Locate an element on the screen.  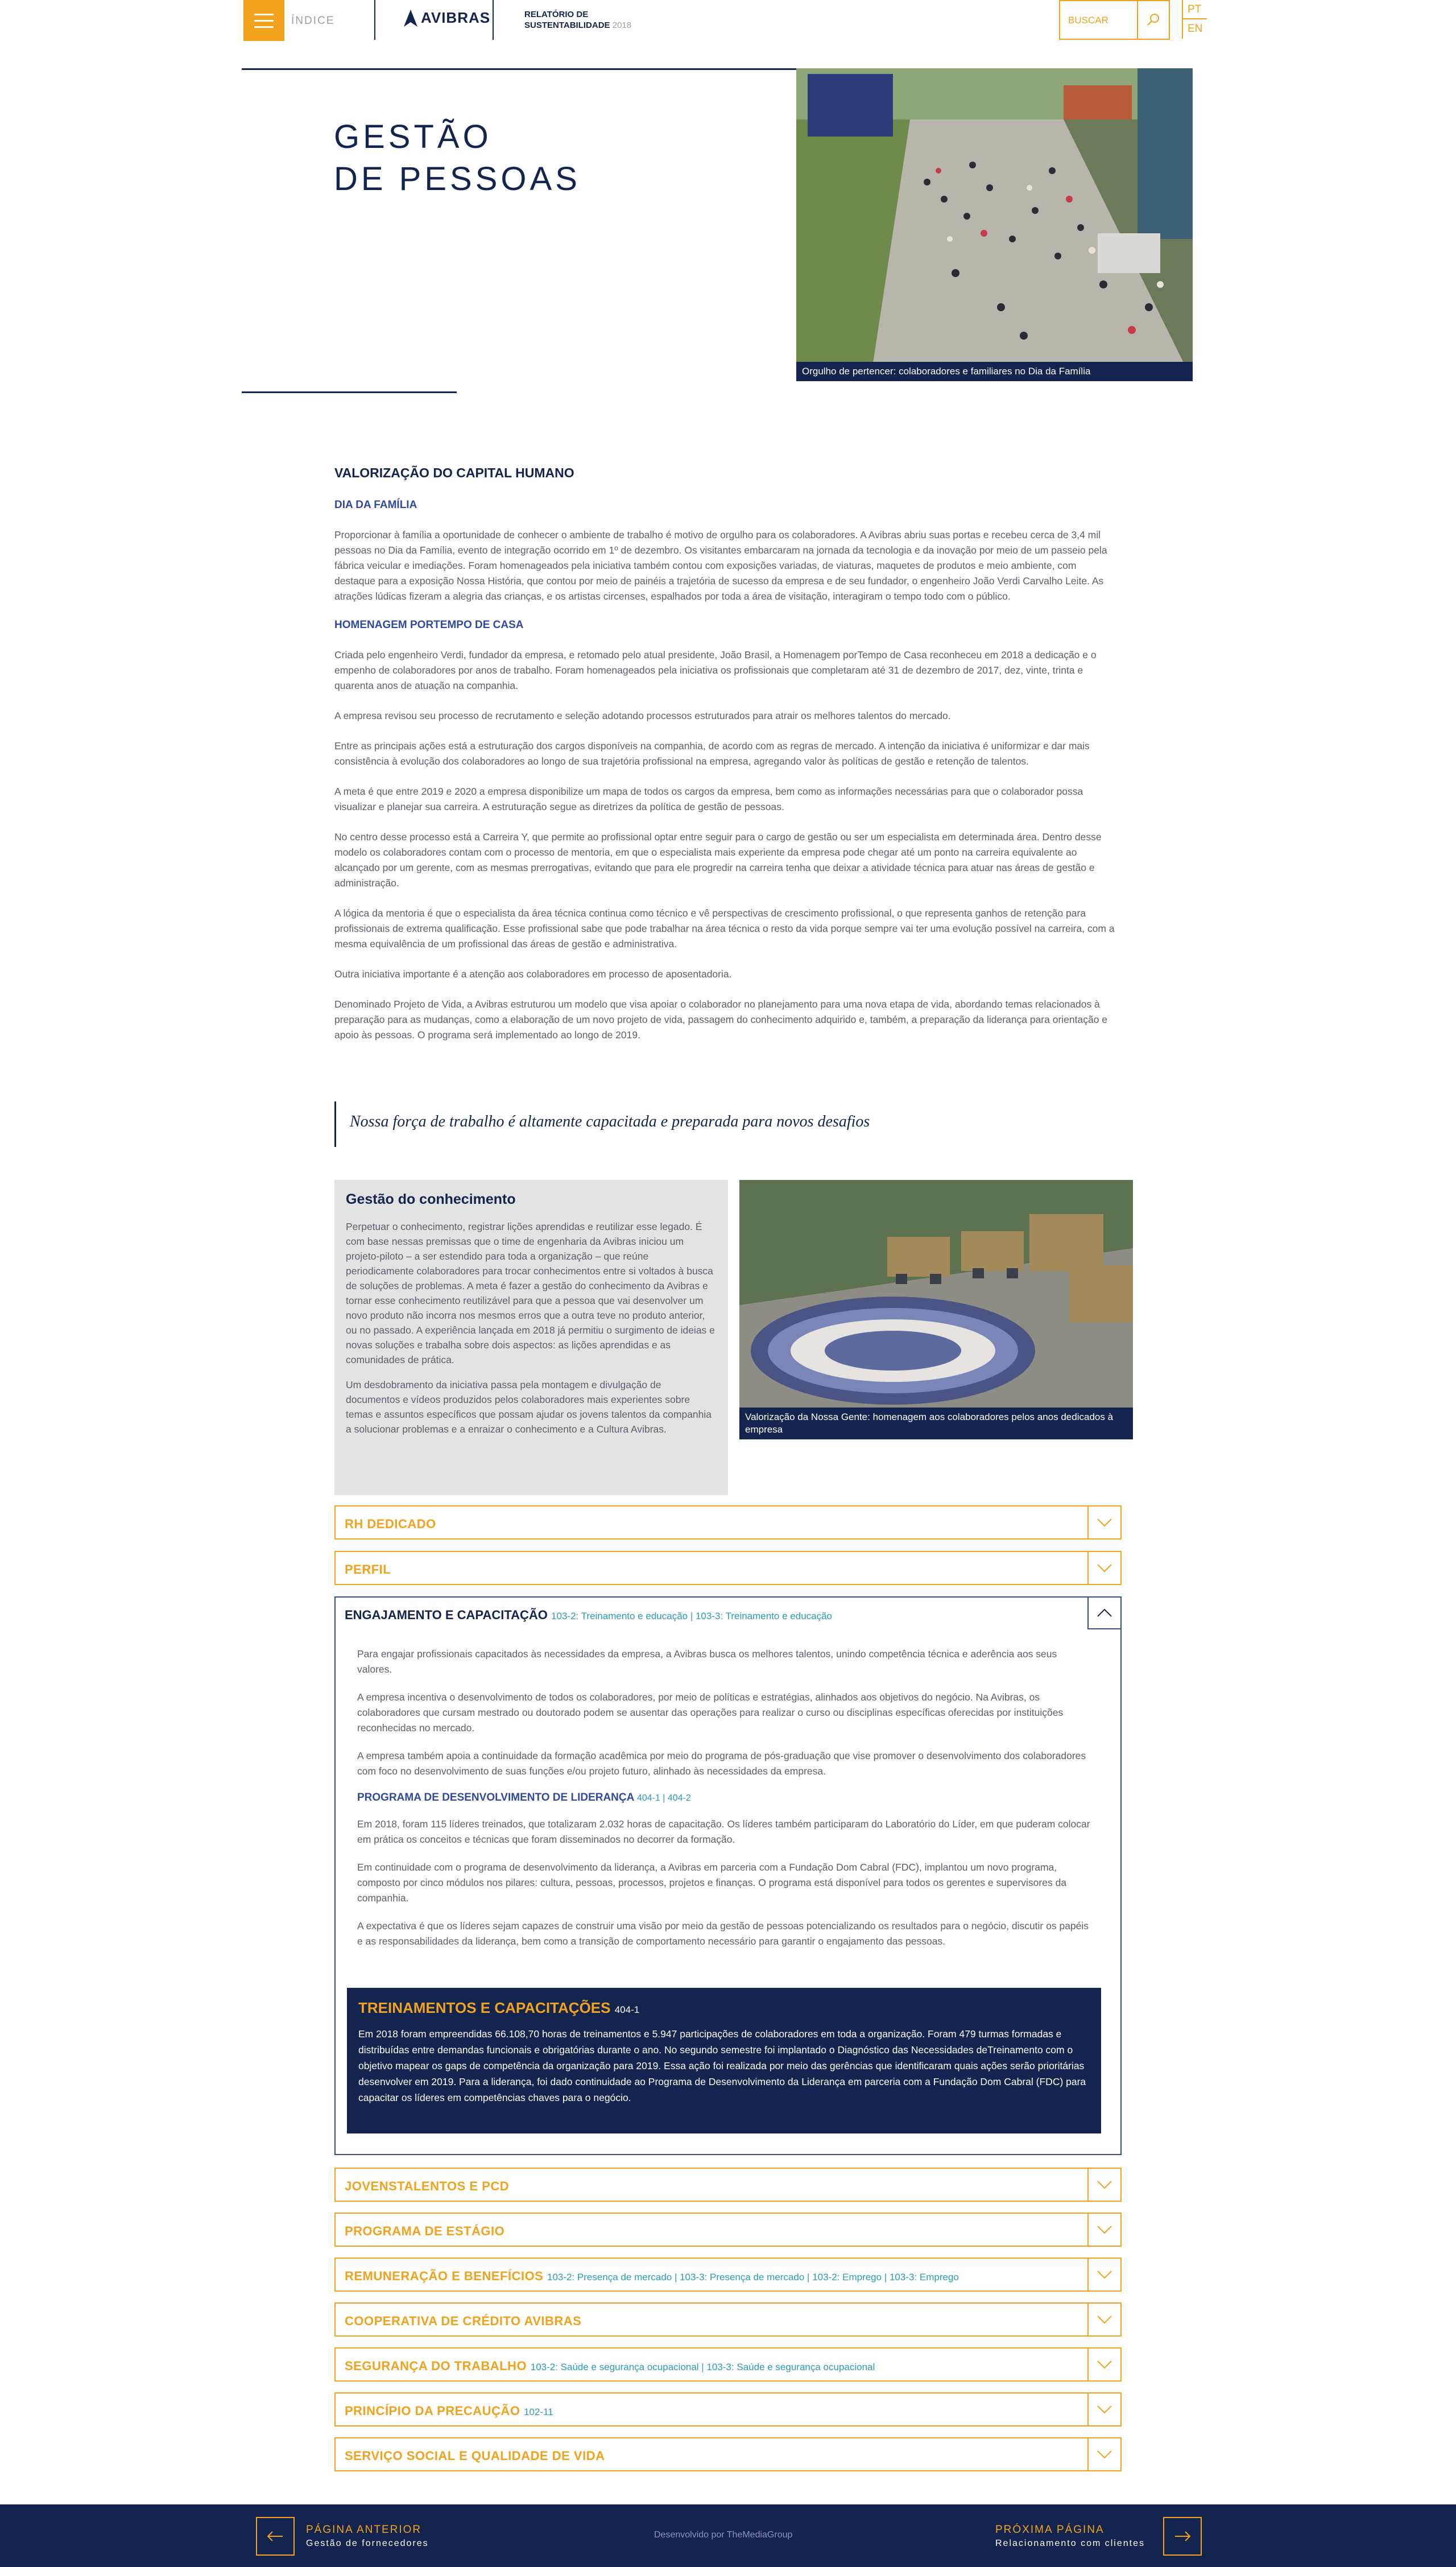
search-box: BUSCAR is located at coordinates (1114, 20).